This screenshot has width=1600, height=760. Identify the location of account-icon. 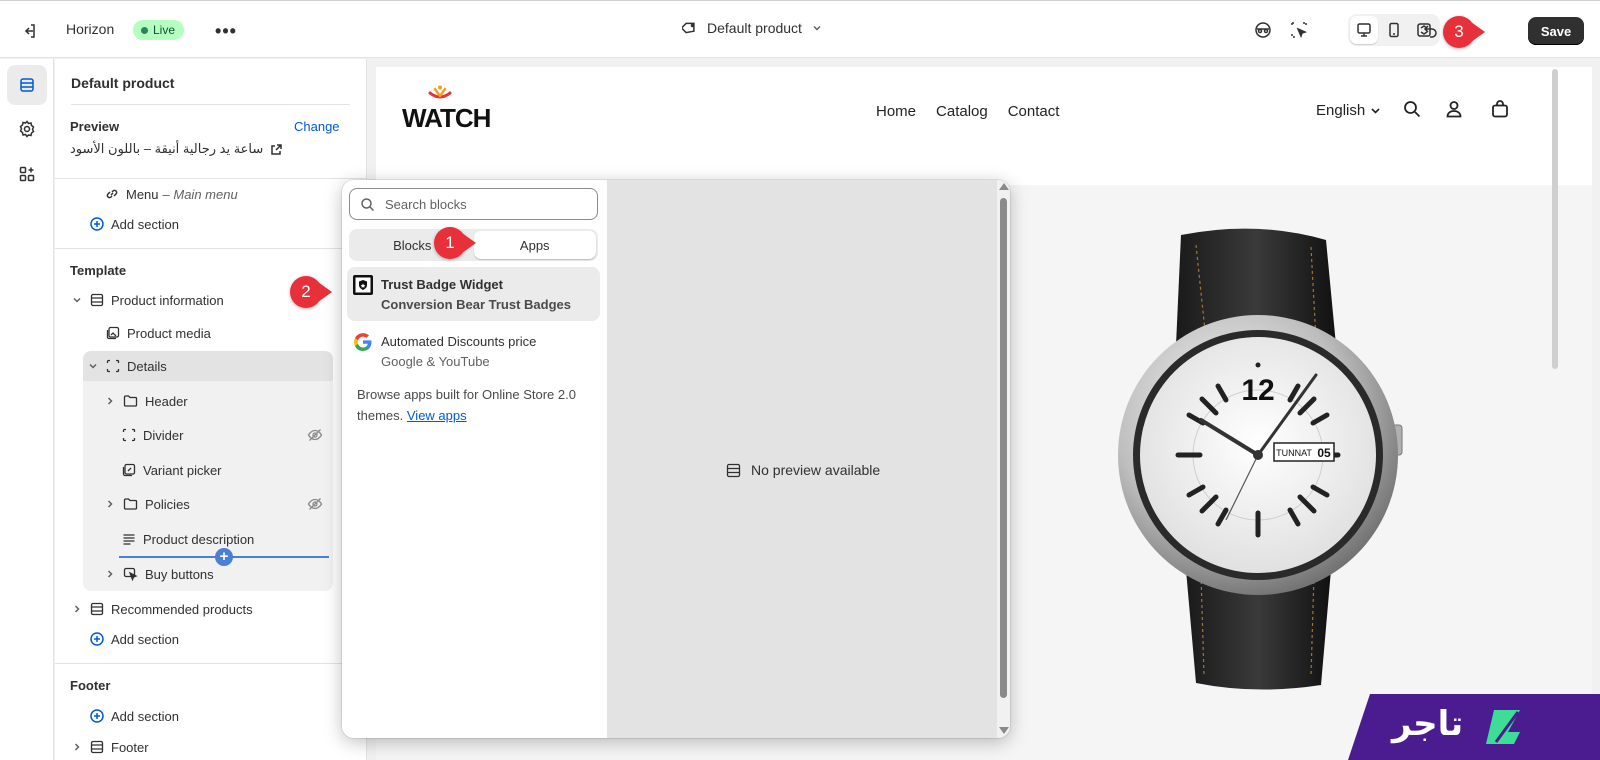
(1454, 109).